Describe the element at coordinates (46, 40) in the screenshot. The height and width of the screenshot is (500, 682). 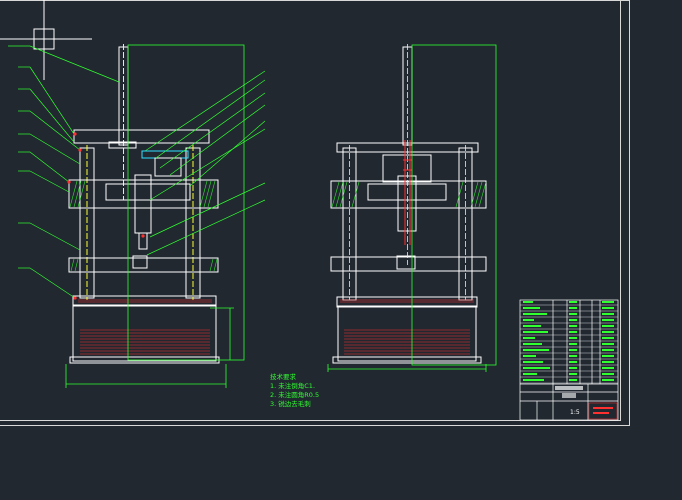
I see `ucs-crosshair-icon` at that location.